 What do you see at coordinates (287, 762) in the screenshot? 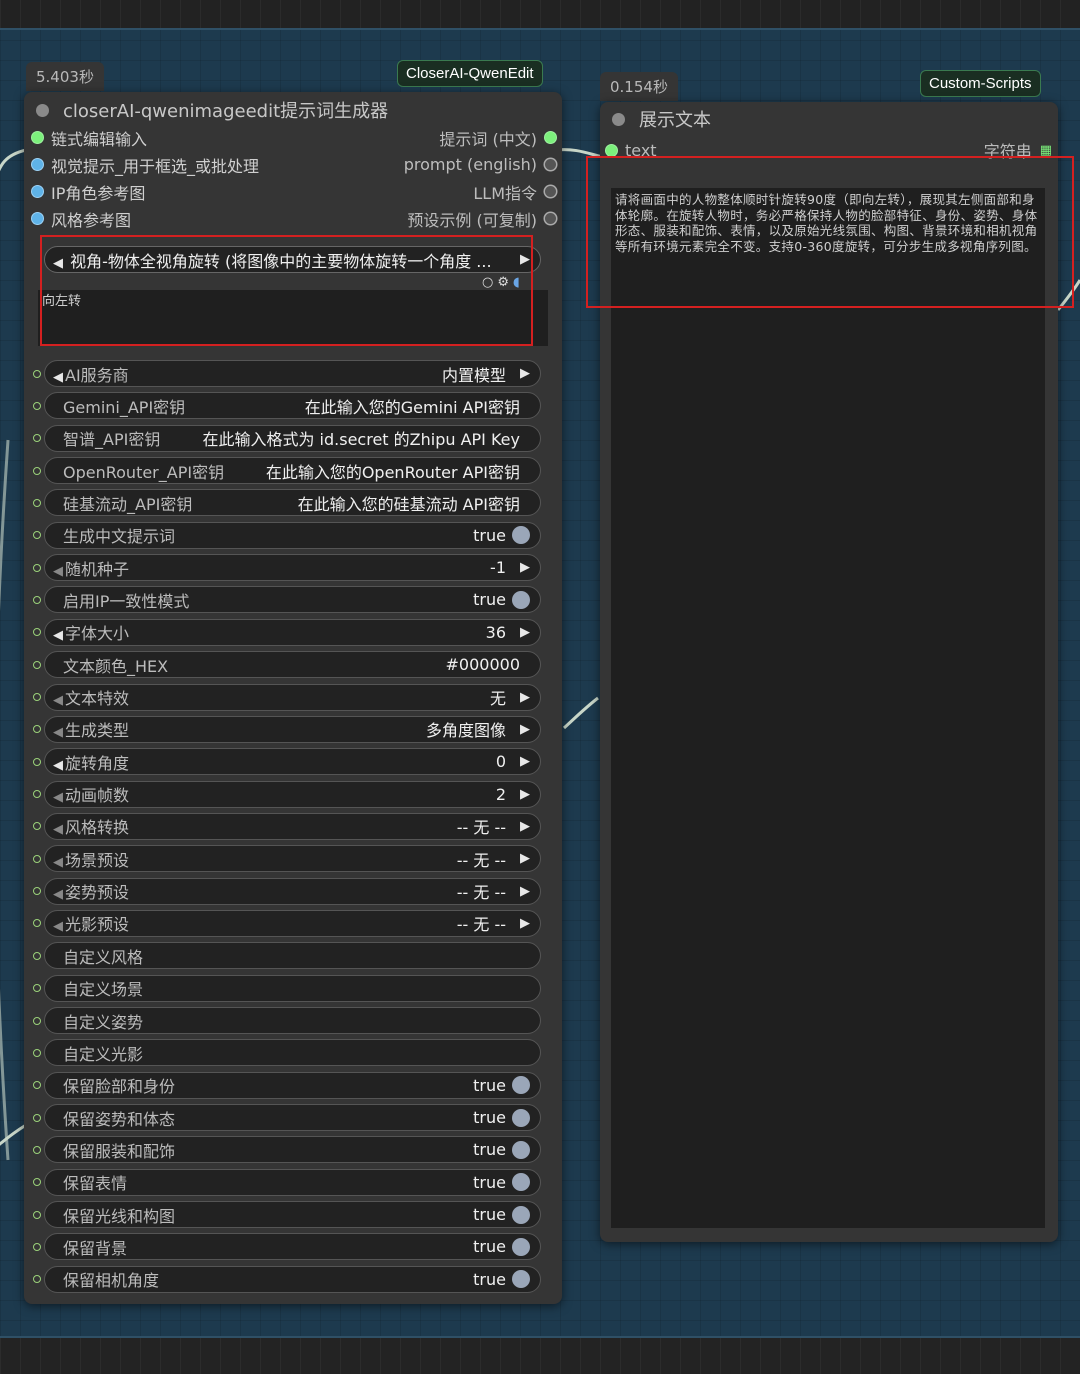
I see `widget-number: ◀ 旋转角度 0 ▶` at bounding box center [287, 762].